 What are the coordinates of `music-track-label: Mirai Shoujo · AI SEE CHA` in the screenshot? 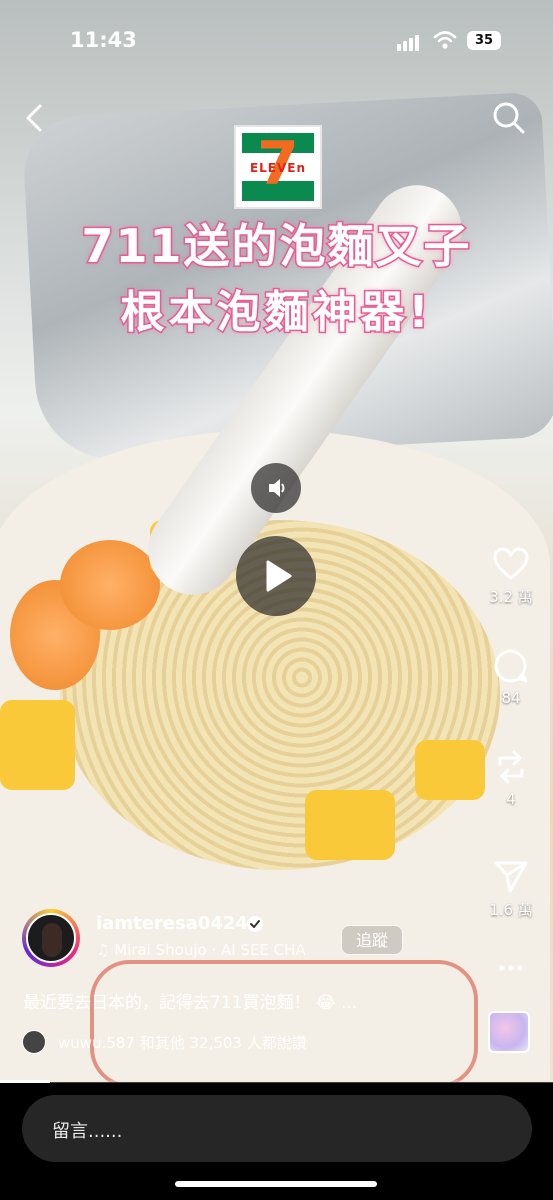 It's located at (210, 950).